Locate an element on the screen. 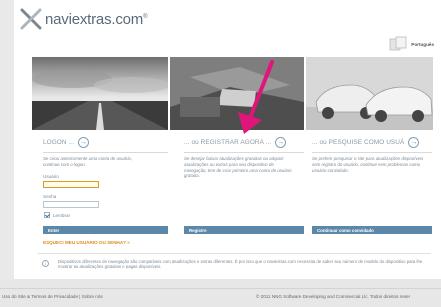 This screenshot has height=307, width=441. guest-arrow-button: → is located at coordinates (414, 142).